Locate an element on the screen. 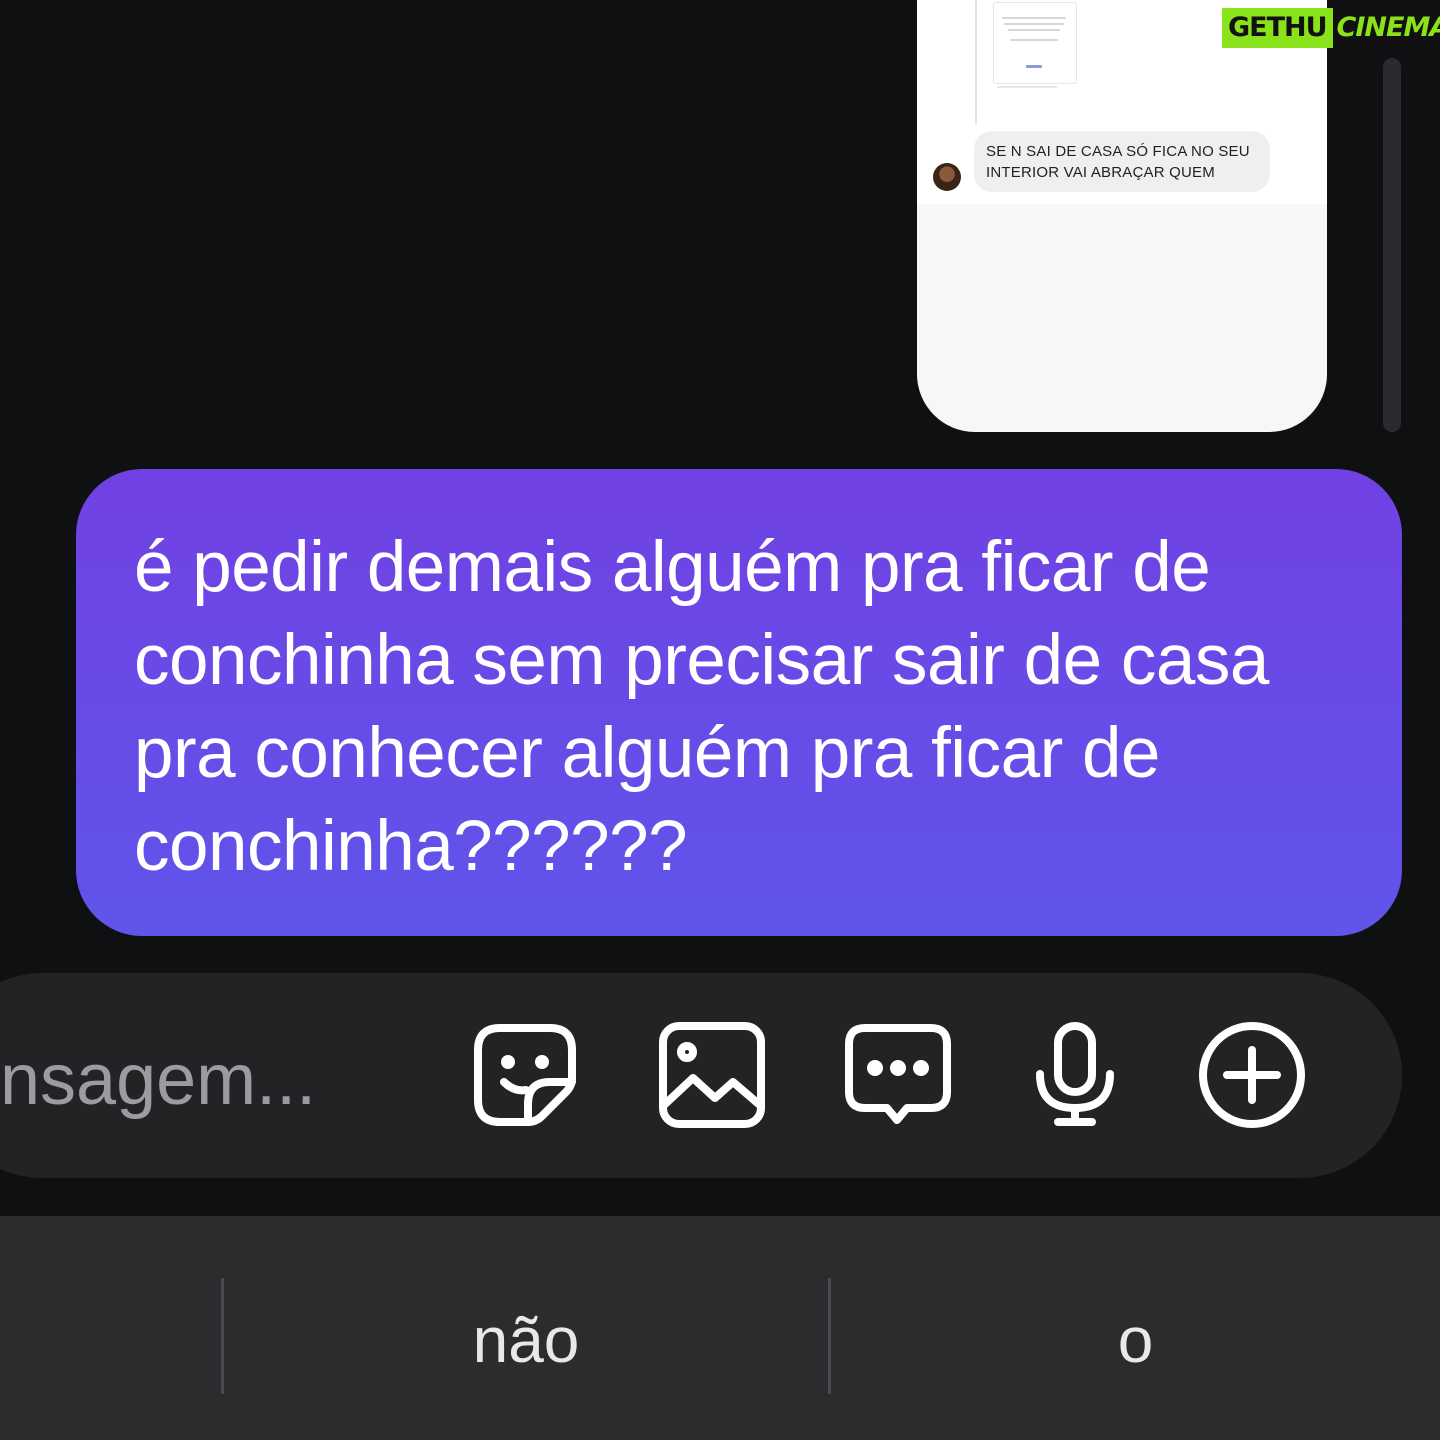  suggestion-3: o is located at coordinates (1135, 1340).